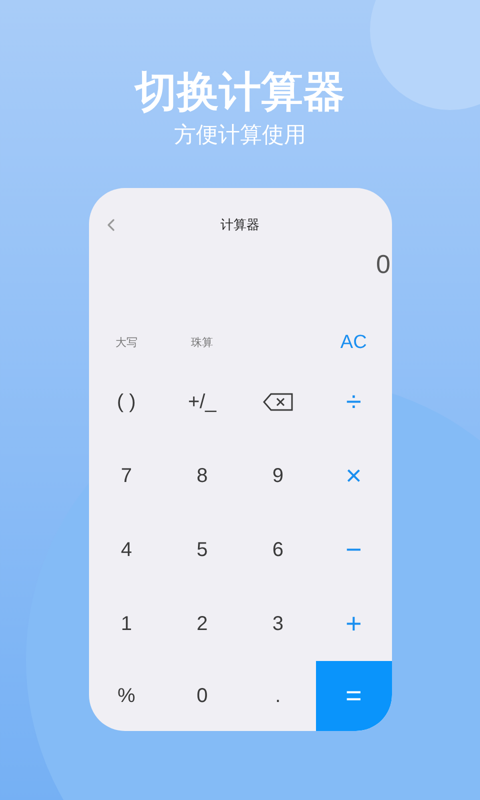 The image size is (480, 800). Describe the element at coordinates (202, 624) in the screenshot. I see `calculator-key: 2` at that location.